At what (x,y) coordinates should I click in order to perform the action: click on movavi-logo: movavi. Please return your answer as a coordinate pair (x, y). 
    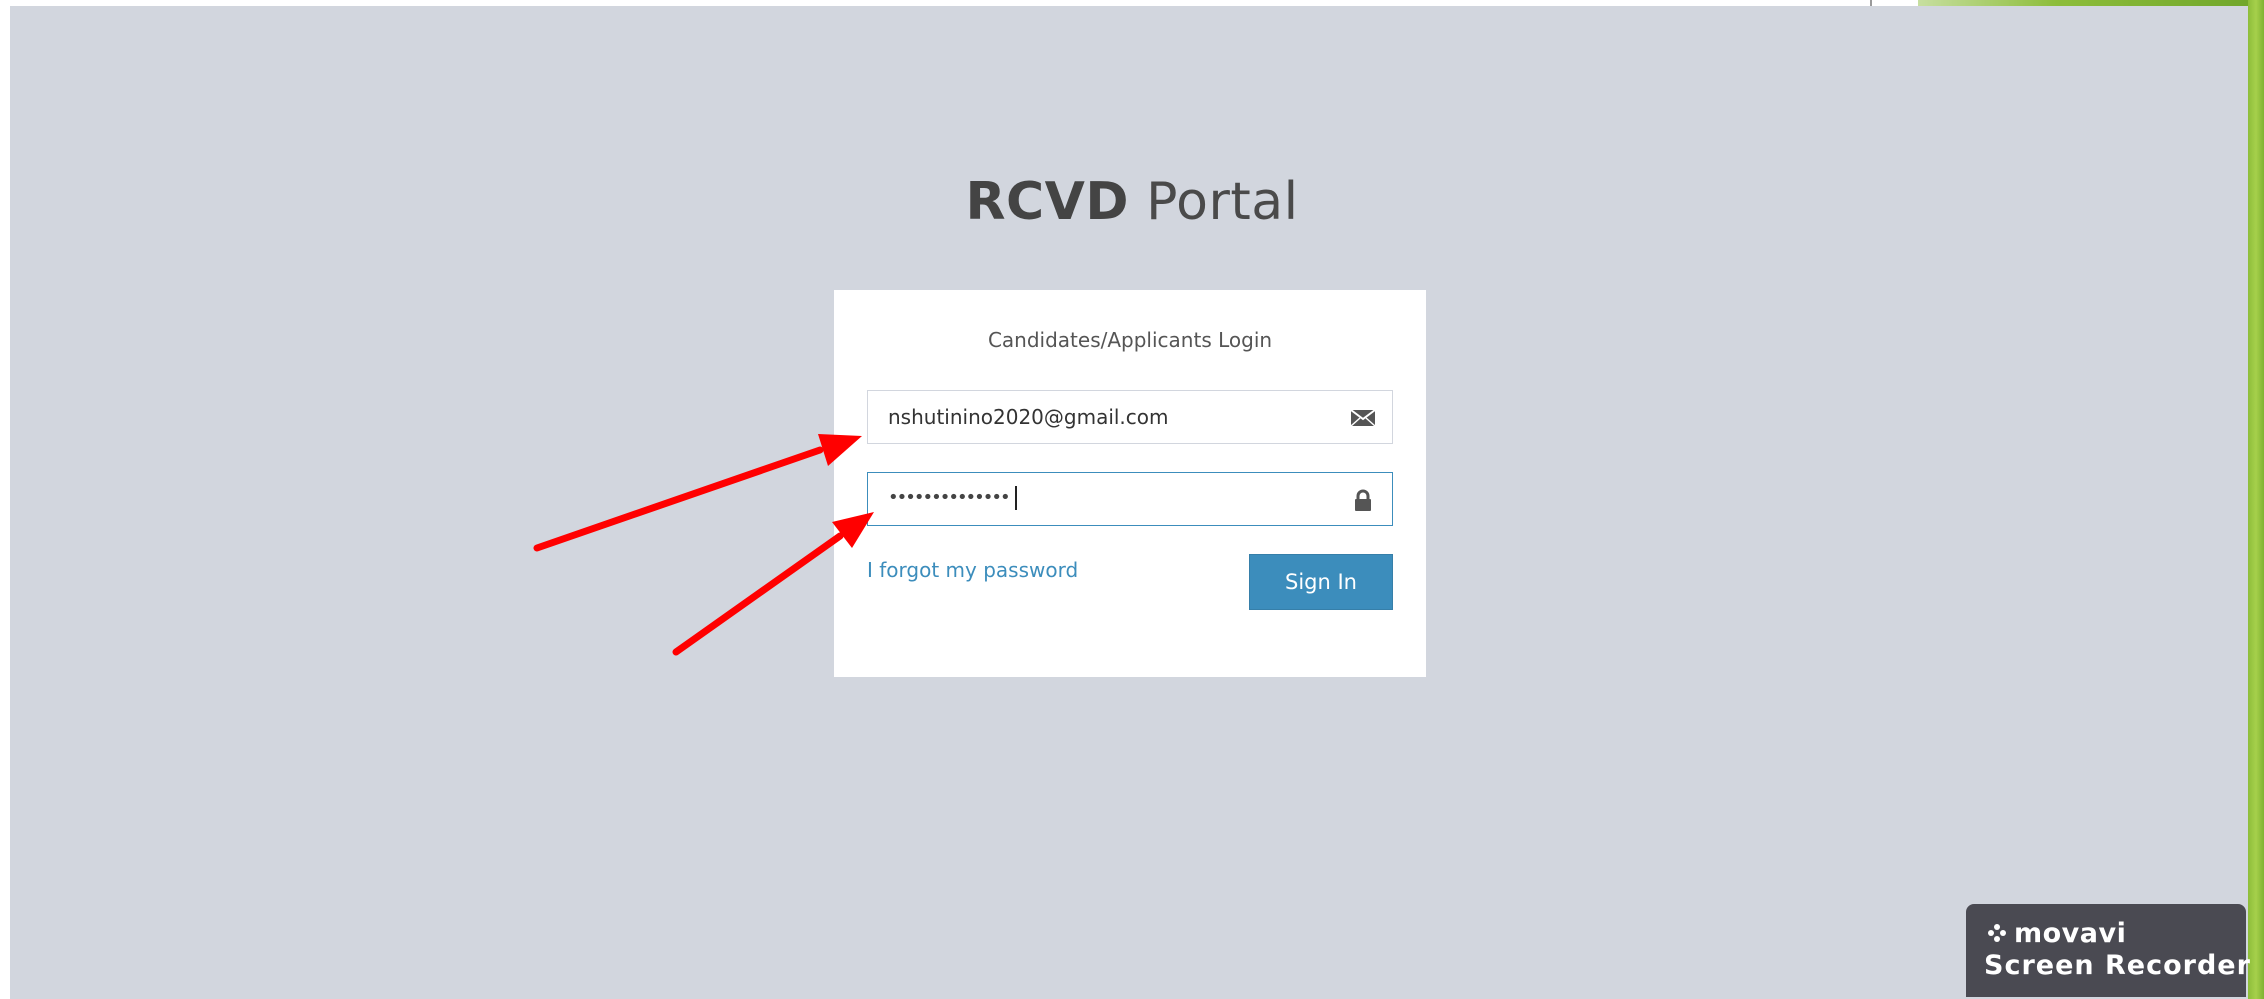
    Looking at the image, I should click on (2056, 933).